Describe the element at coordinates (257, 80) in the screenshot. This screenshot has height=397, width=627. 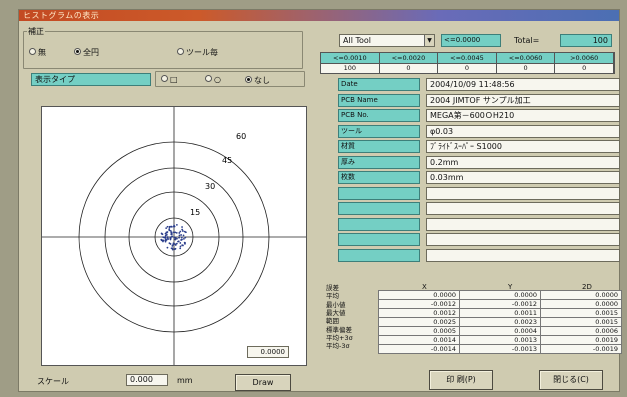
I see `radio-display-none: なし` at that location.